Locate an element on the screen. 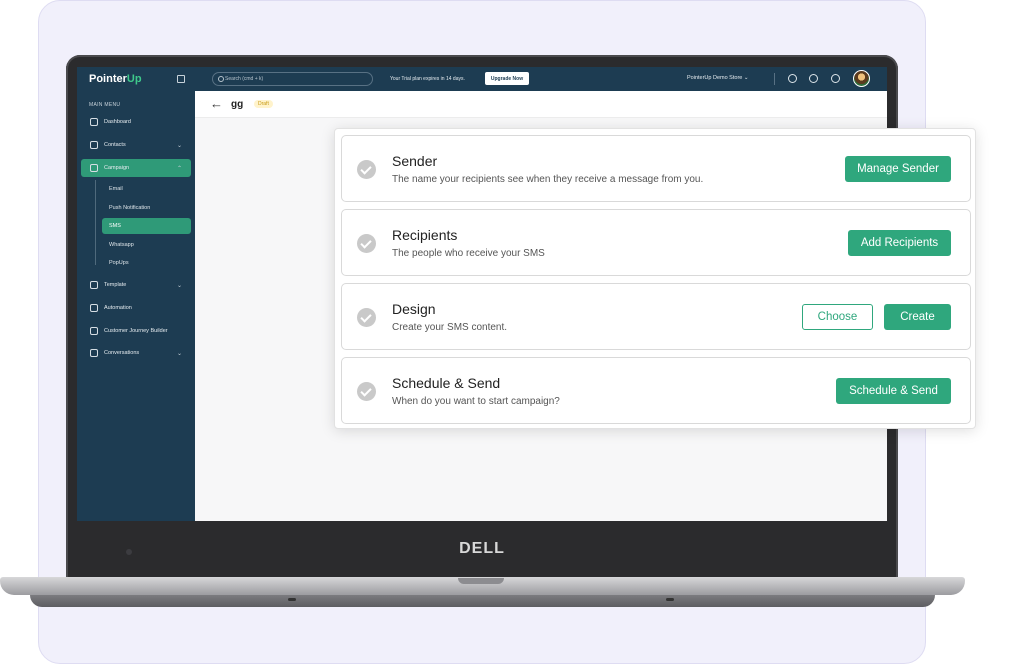 The width and height of the screenshot is (1024, 664). avatar is located at coordinates (861, 78).